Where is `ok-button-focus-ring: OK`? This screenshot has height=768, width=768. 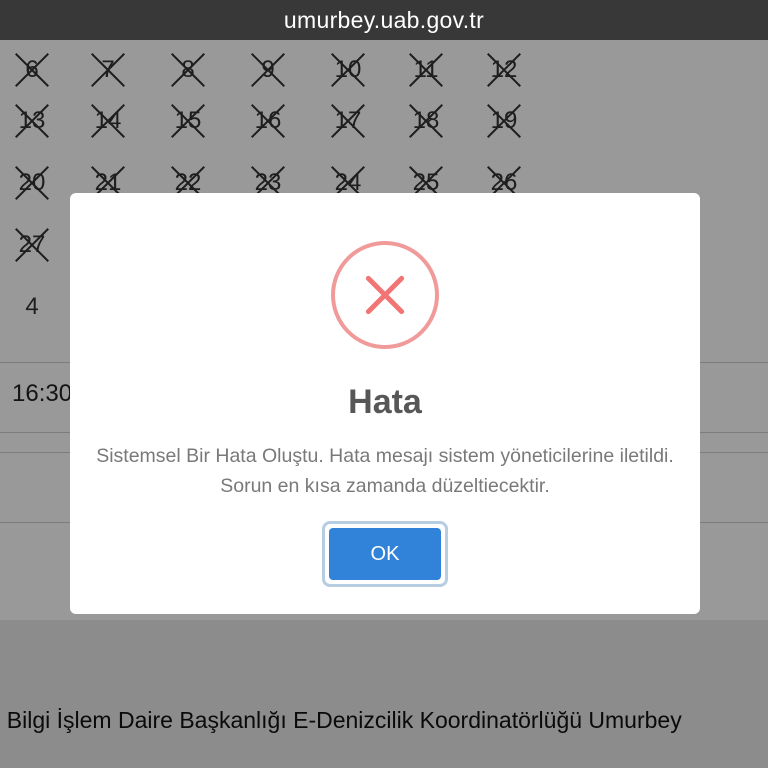 ok-button-focus-ring: OK is located at coordinates (385, 554).